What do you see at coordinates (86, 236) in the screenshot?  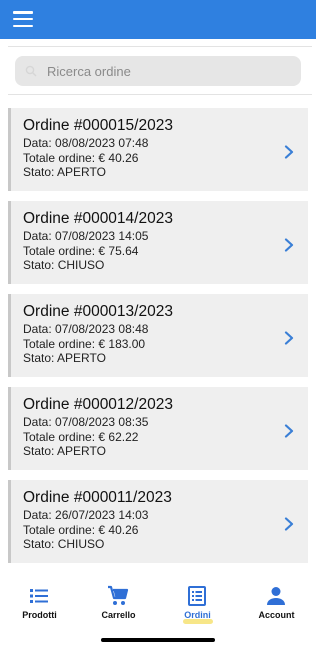 I see `order-date: Data: 07/08/2023 14:05` at bounding box center [86, 236].